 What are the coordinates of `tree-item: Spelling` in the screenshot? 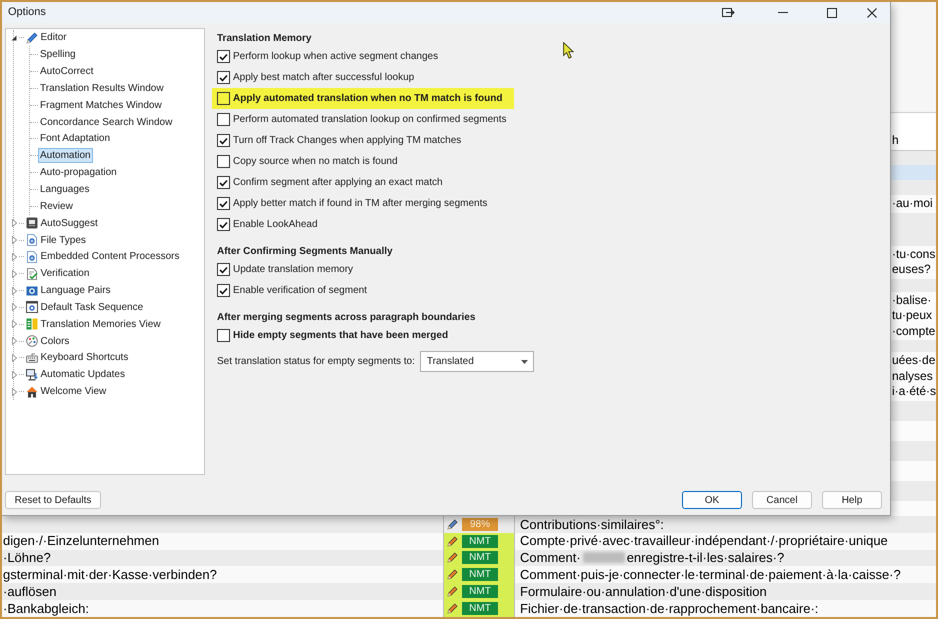 It's located at (58, 54).